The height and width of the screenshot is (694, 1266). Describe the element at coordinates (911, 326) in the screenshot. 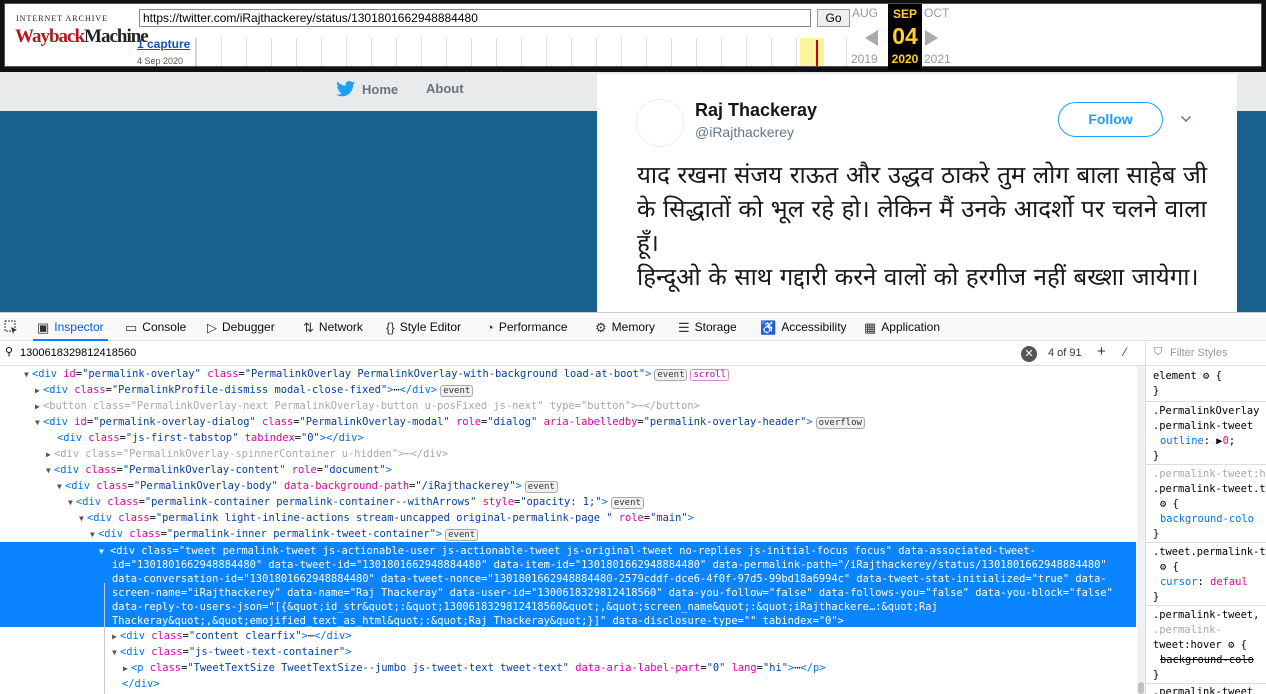

I see `tab-label: Application` at that location.